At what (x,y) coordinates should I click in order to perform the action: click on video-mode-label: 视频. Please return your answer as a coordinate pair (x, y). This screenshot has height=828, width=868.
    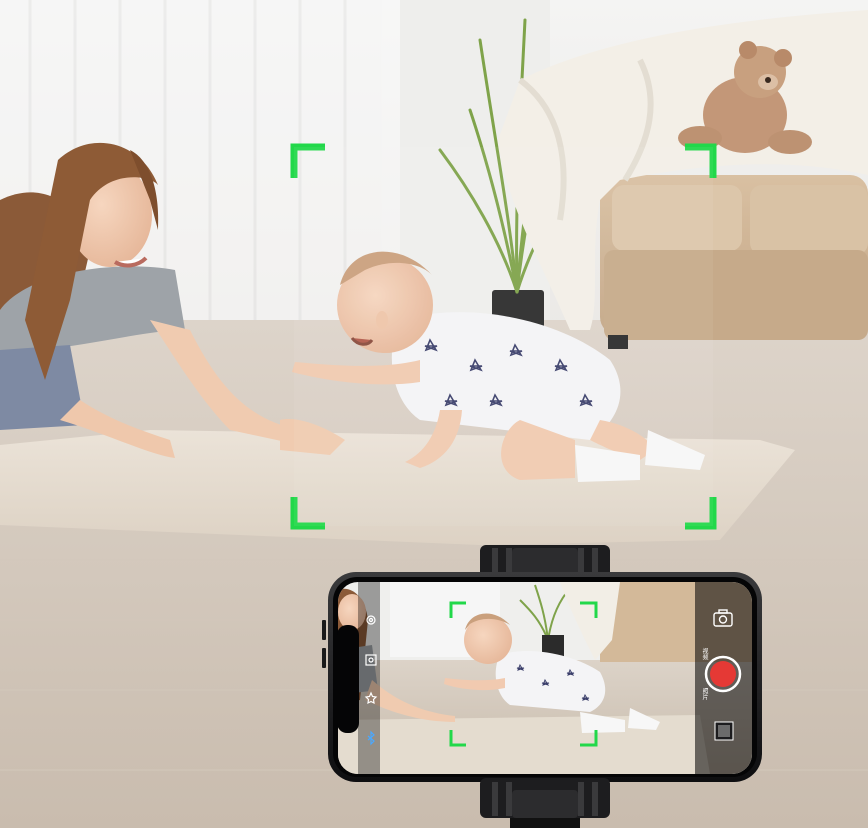
    Looking at the image, I should click on (704, 654).